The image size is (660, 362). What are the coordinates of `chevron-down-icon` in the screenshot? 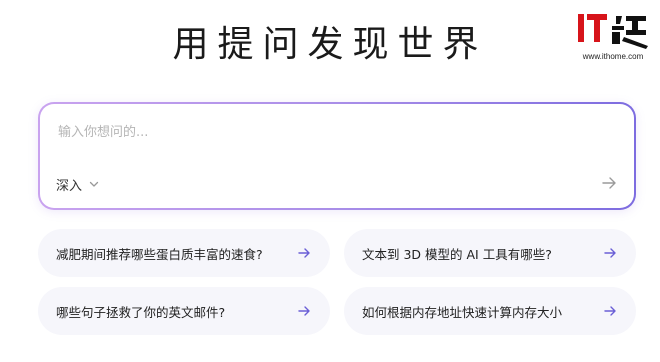 It's located at (94, 184).